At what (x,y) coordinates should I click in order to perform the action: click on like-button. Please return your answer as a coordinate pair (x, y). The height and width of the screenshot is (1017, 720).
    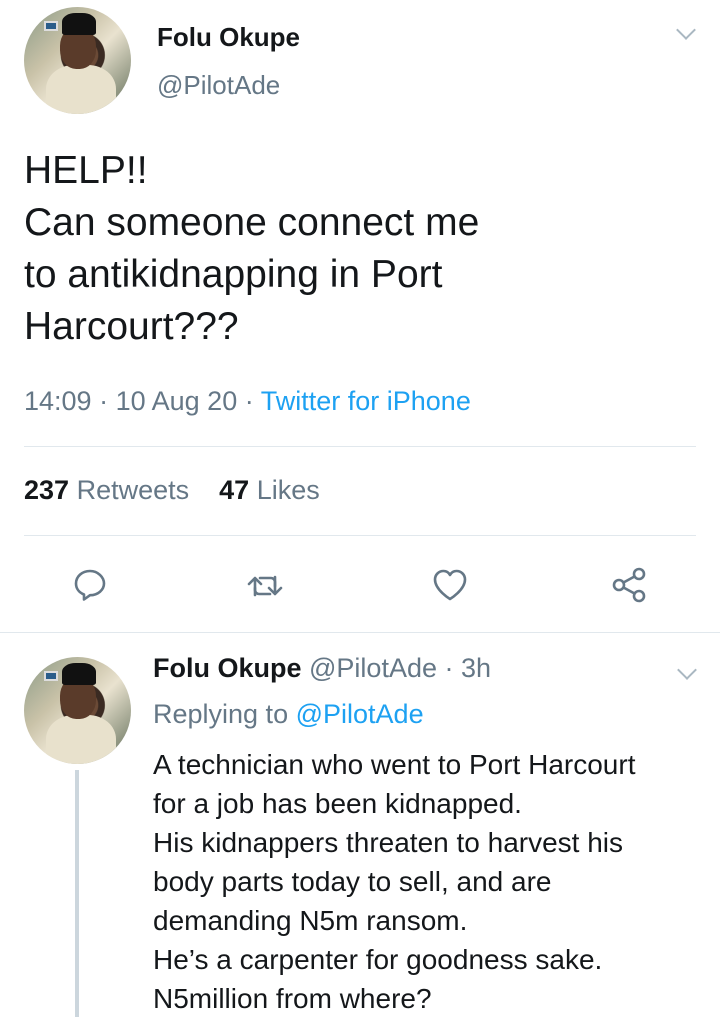
    Looking at the image, I should click on (450, 585).